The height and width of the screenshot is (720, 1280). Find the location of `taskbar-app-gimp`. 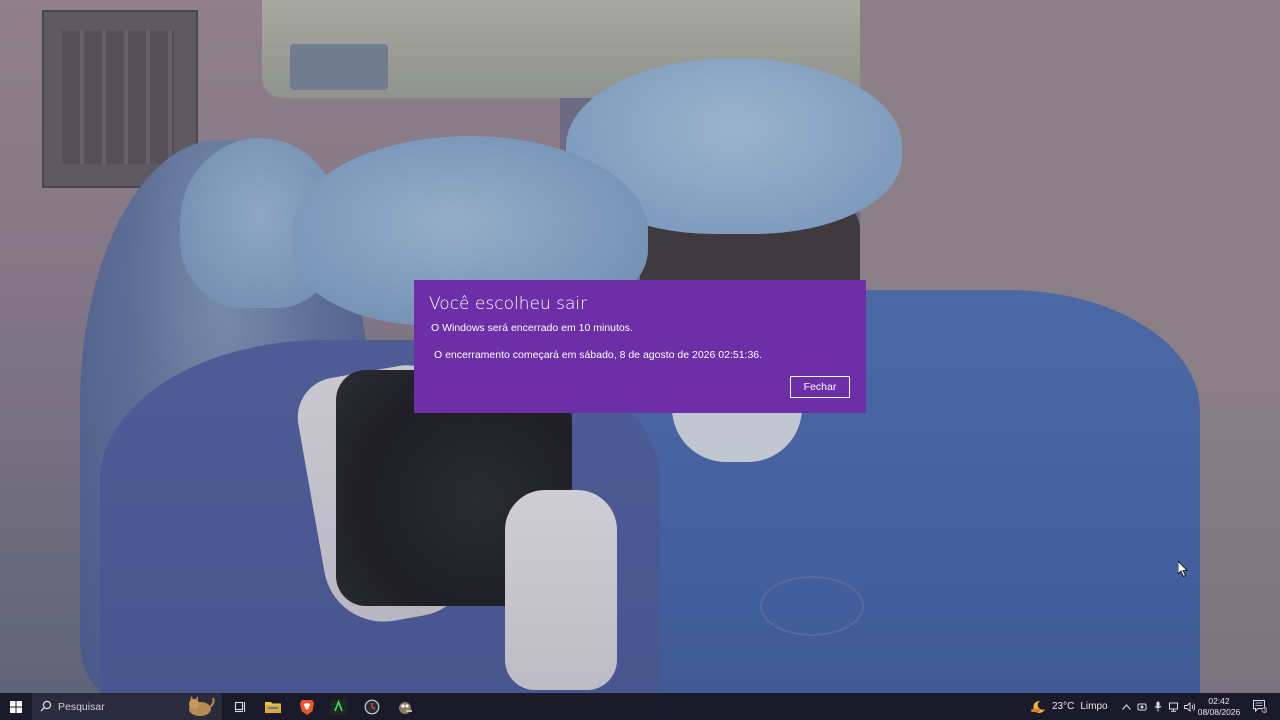

taskbar-app-gimp is located at coordinates (405, 706).